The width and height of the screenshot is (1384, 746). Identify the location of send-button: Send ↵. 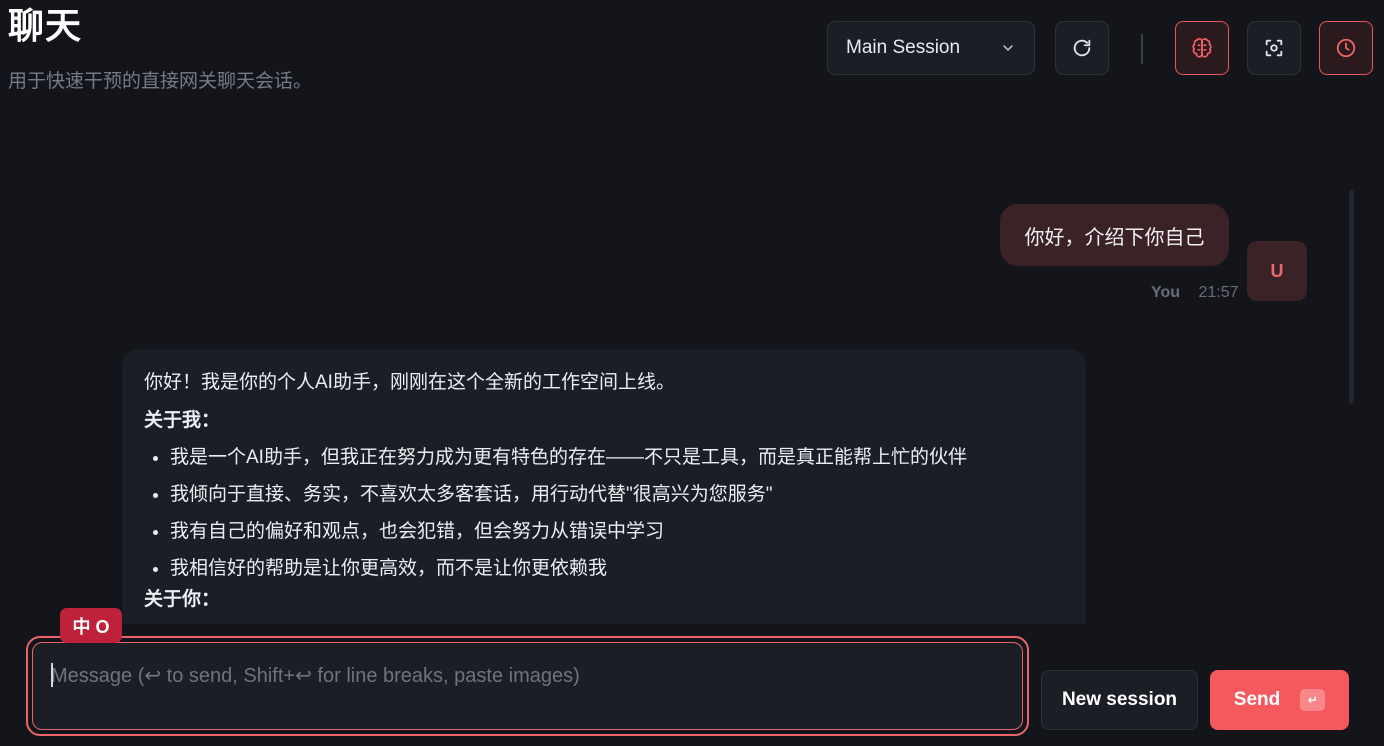
(1279, 700).